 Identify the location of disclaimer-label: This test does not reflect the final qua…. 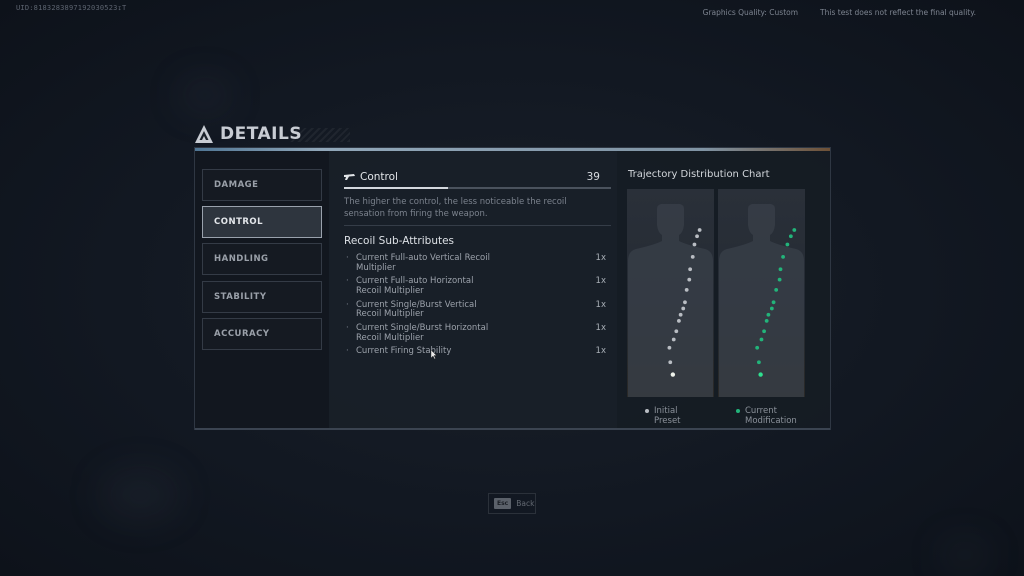
(898, 12).